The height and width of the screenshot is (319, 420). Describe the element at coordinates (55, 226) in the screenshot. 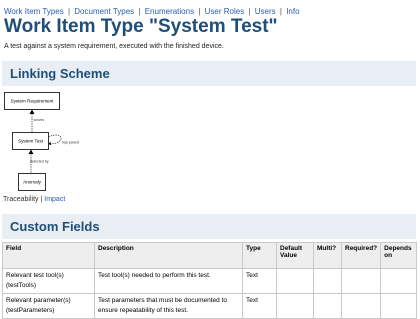

I see `section-heading: Custom Fields` at that location.